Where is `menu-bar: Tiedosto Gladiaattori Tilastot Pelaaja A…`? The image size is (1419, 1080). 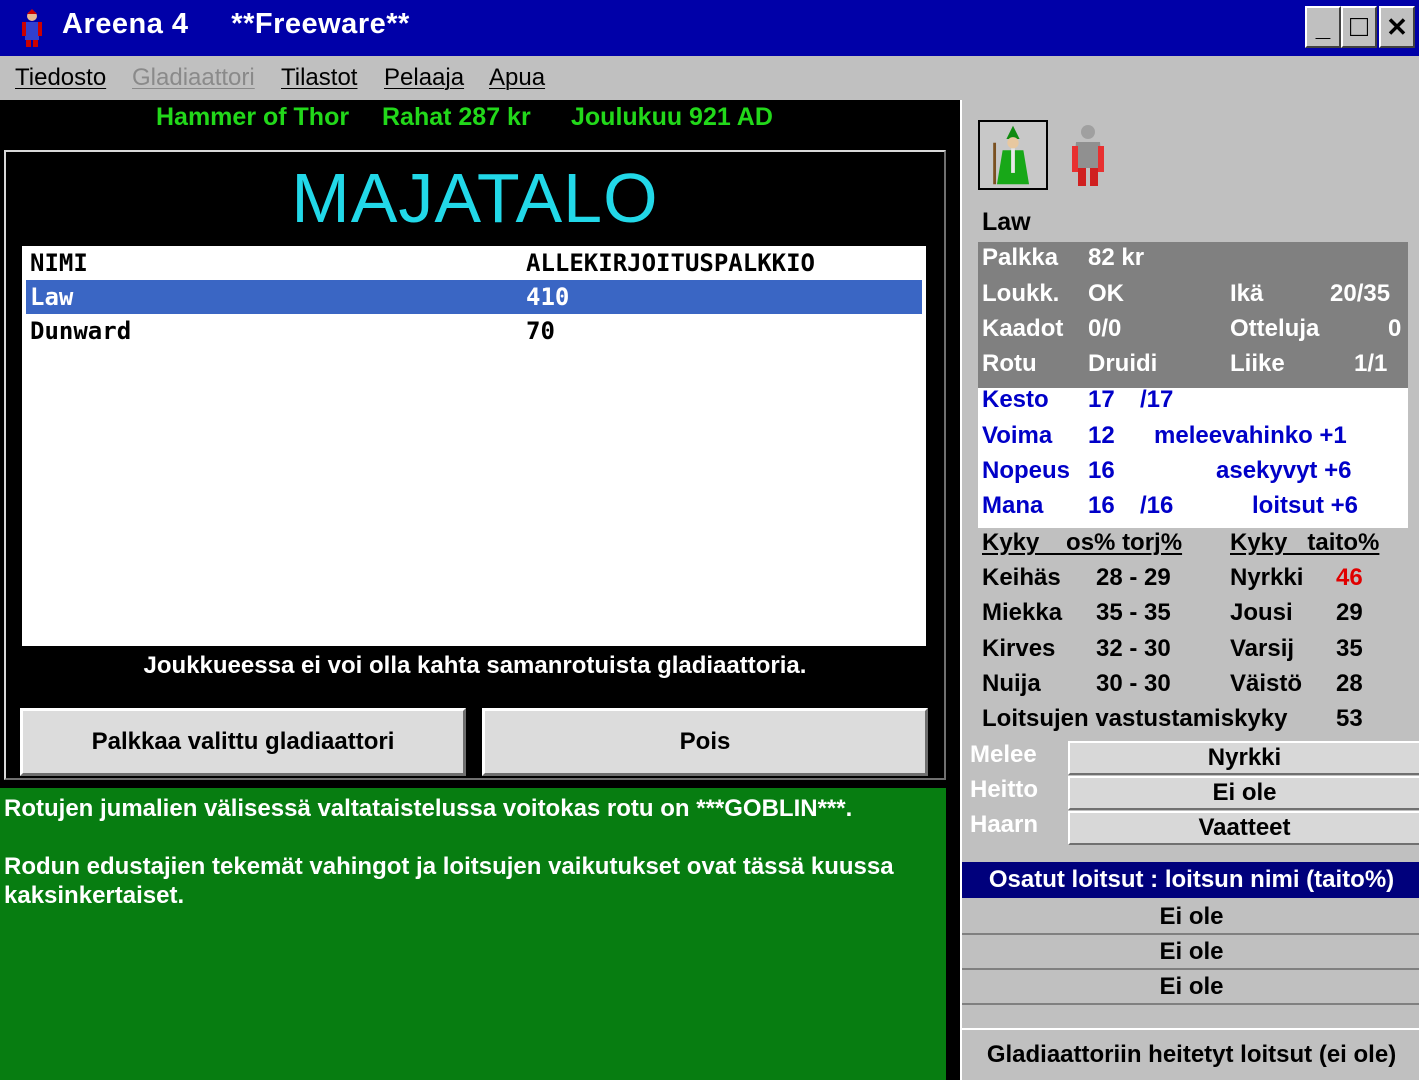
menu-bar: Tiedosto Gladiaattori Tilastot Pelaaja A… is located at coordinates (709, 78).